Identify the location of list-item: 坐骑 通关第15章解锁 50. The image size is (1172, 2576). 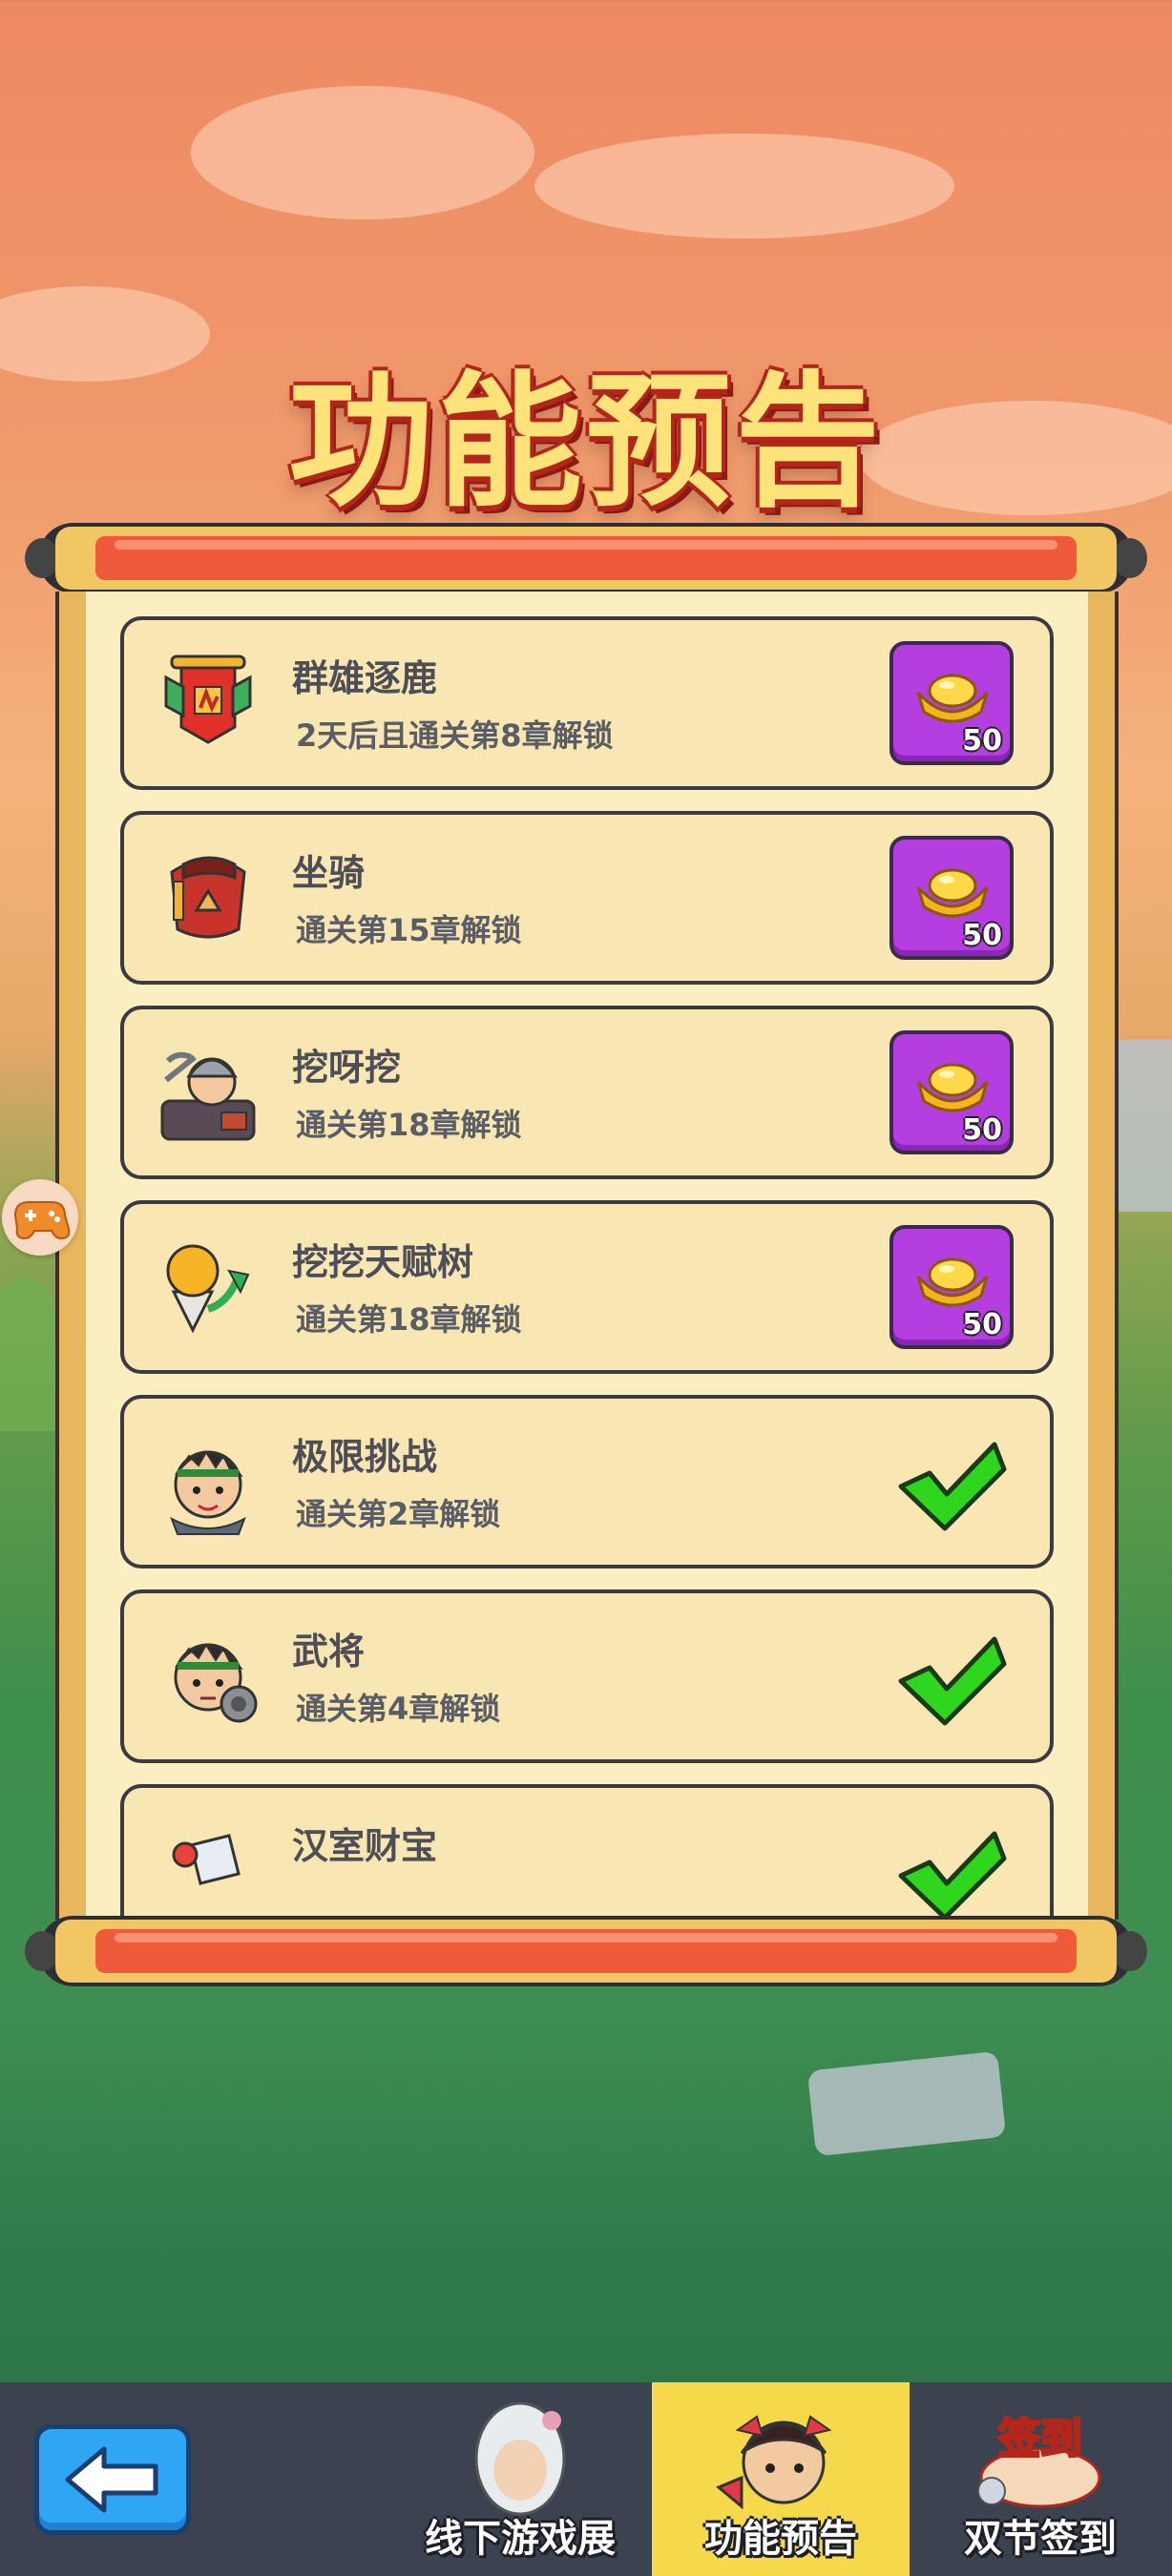
(587, 898).